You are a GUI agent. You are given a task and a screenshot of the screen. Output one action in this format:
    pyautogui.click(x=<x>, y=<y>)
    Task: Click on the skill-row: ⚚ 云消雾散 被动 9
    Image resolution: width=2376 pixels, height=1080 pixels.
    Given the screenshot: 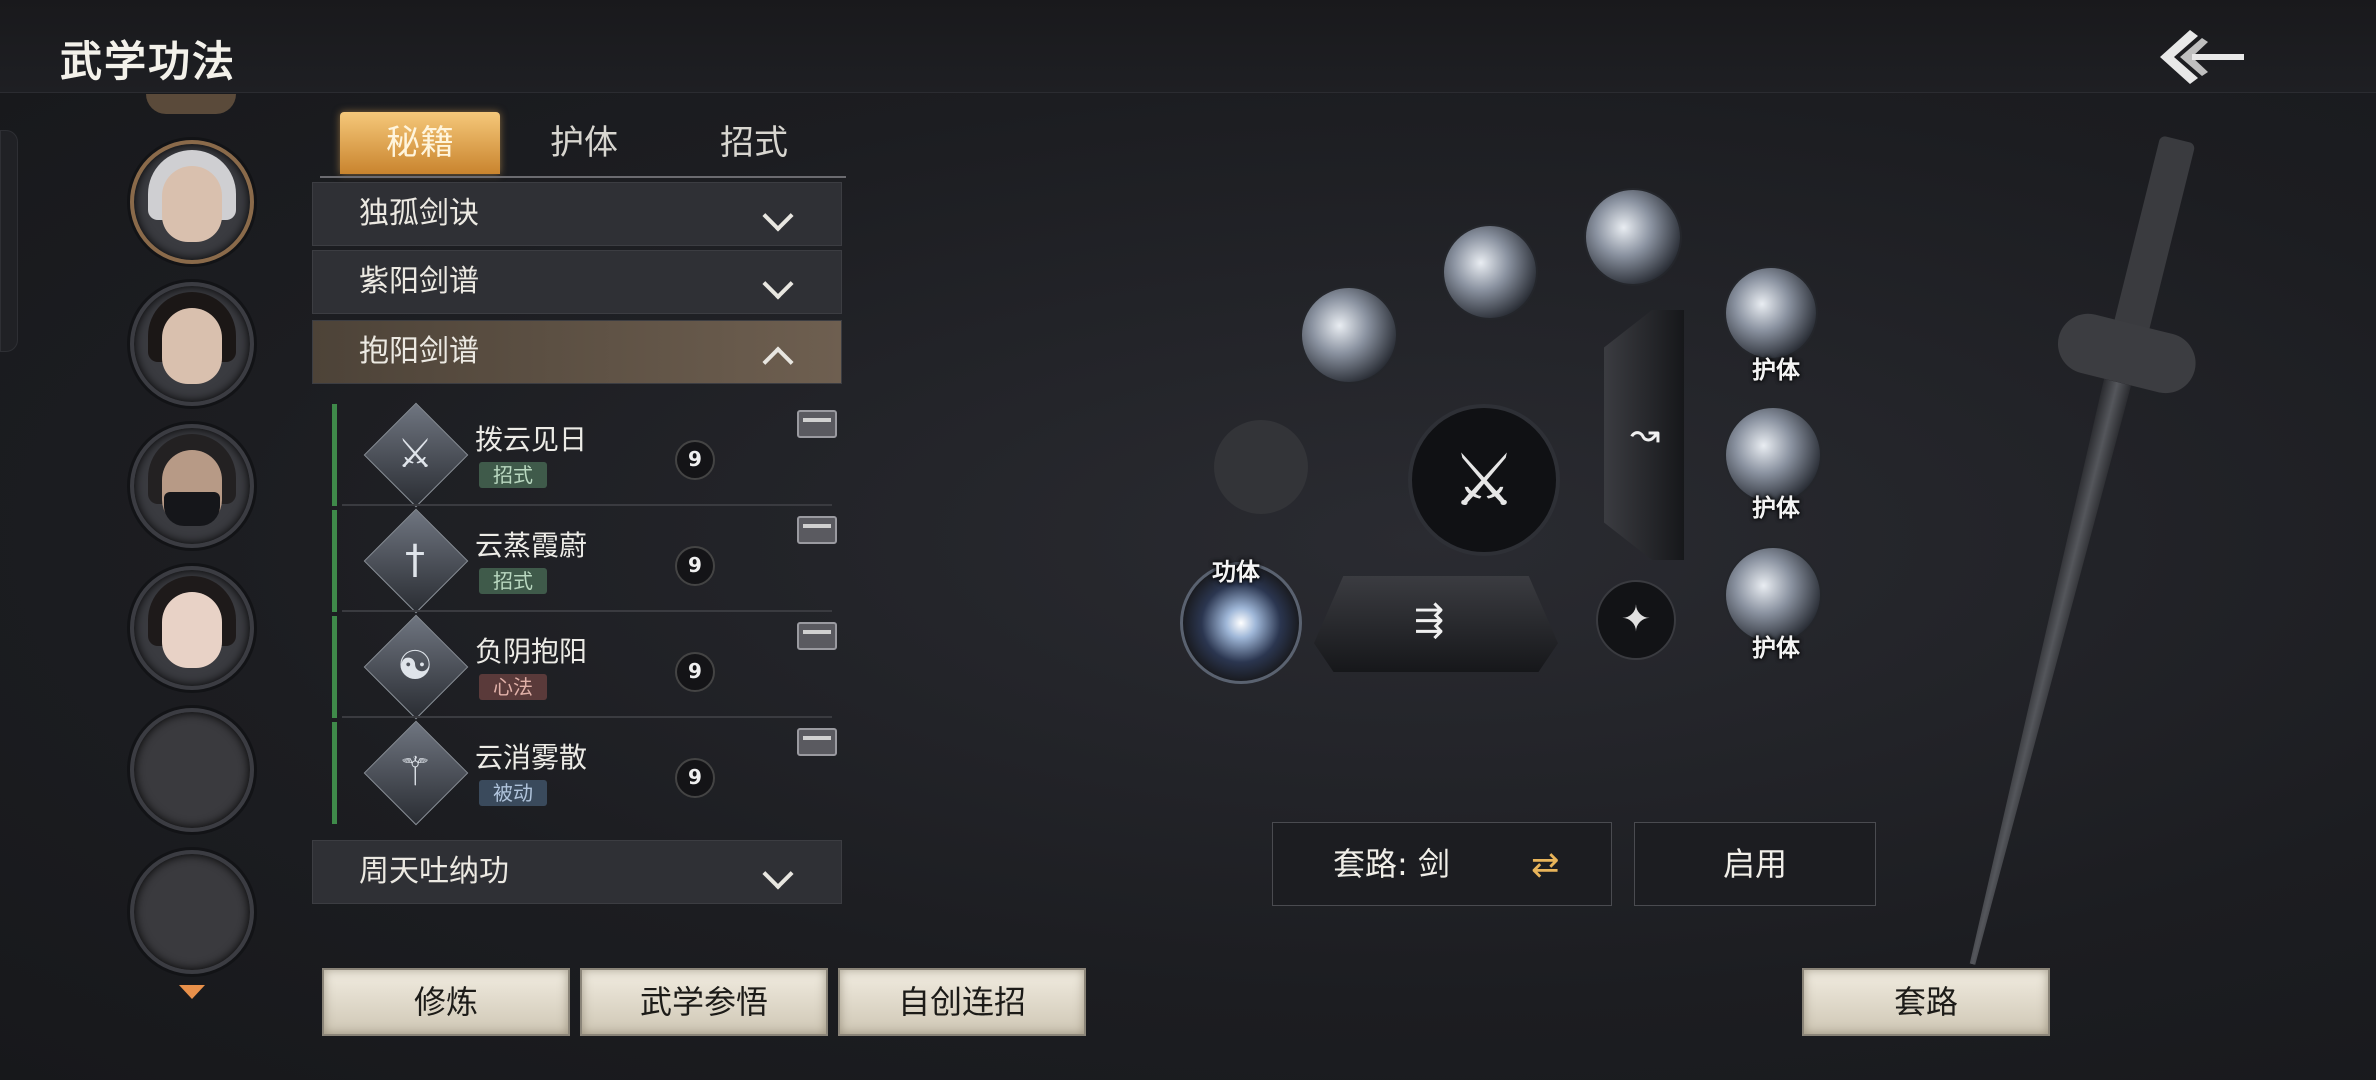 What is the action you would take?
    pyautogui.click(x=584, y=773)
    